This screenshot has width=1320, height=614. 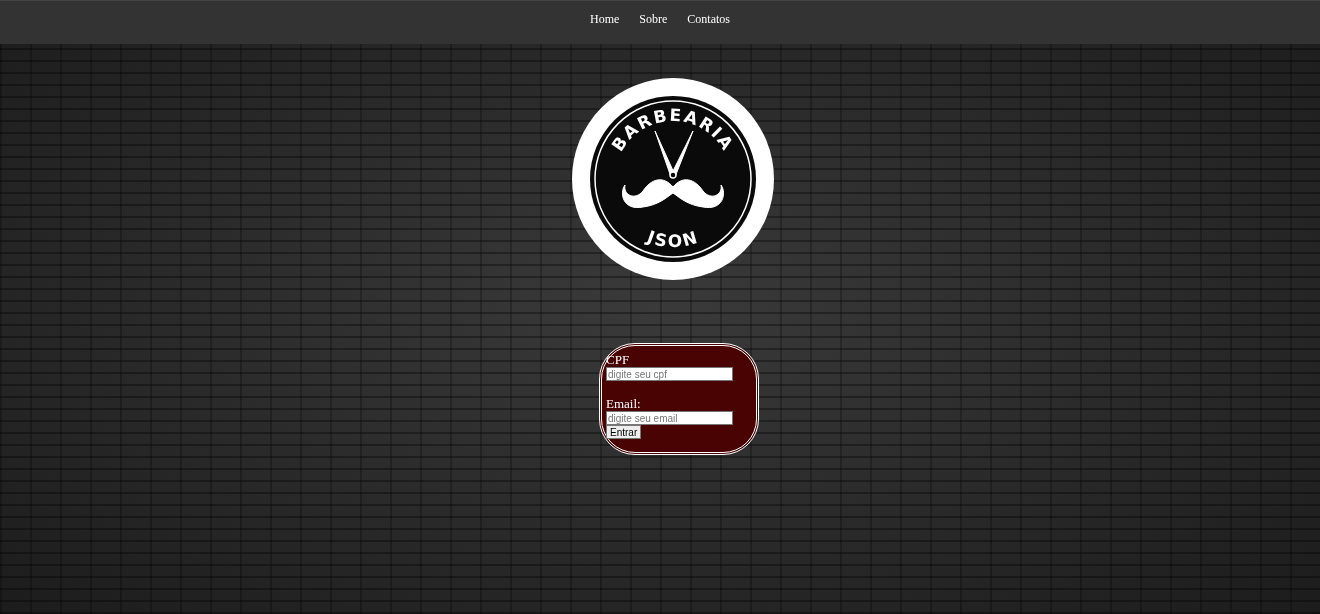 I want to click on input-field: digite seu email, so click(x=669, y=418).